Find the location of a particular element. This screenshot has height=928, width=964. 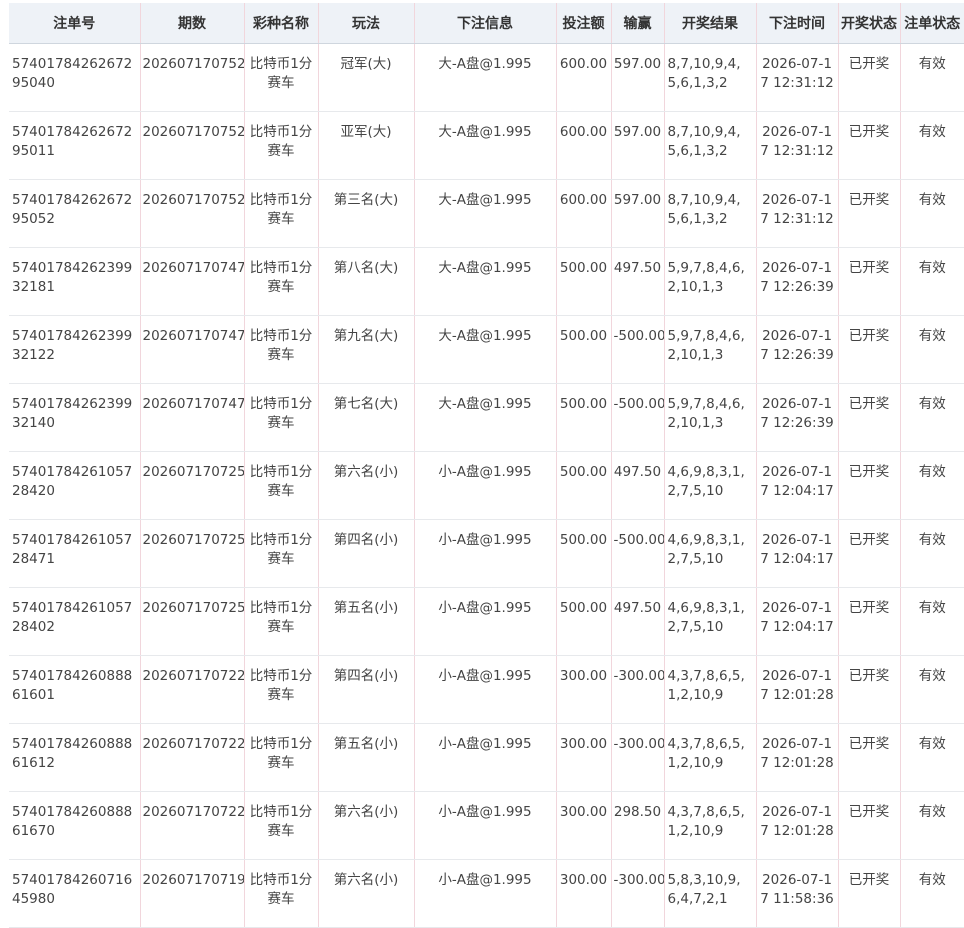

order-no-cell: 5740178426088861612 is located at coordinates (75, 757).